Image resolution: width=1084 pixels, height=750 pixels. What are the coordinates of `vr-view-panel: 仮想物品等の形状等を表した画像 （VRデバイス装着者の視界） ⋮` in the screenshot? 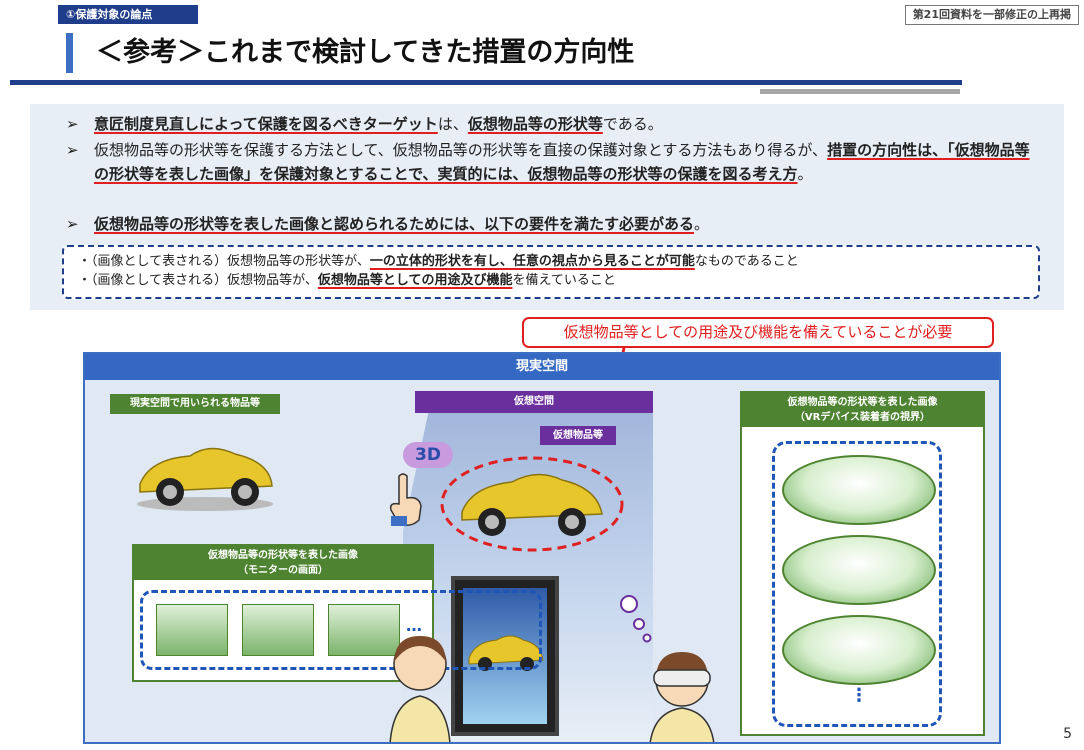 It's located at (862, 563).